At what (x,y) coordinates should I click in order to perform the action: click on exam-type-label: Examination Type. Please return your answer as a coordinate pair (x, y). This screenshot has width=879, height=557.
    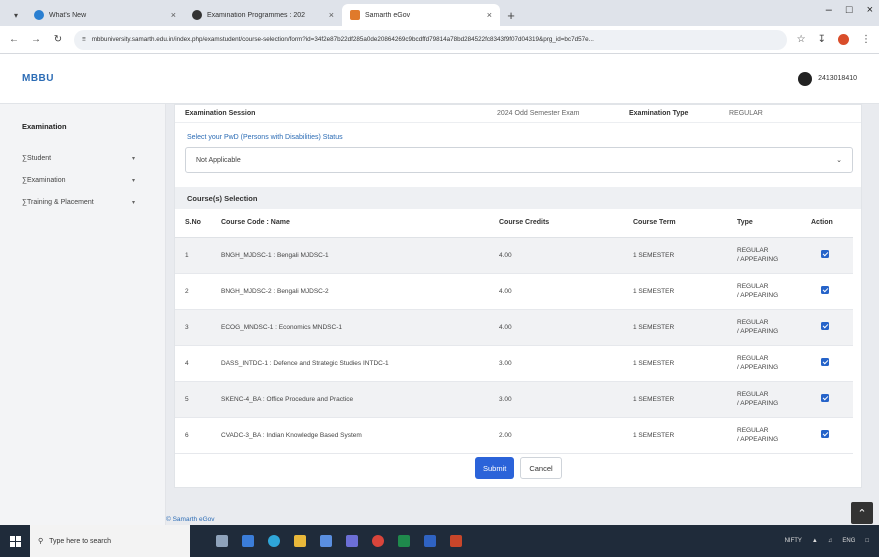
    Looking at the image, I should click on (659, 113).